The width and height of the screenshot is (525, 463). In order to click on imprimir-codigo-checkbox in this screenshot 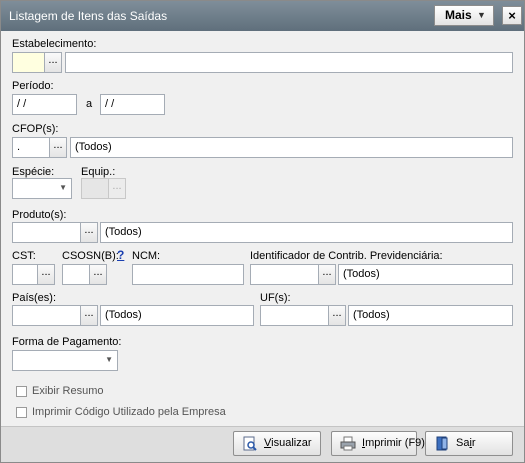, I will do `click(21, 412)`.